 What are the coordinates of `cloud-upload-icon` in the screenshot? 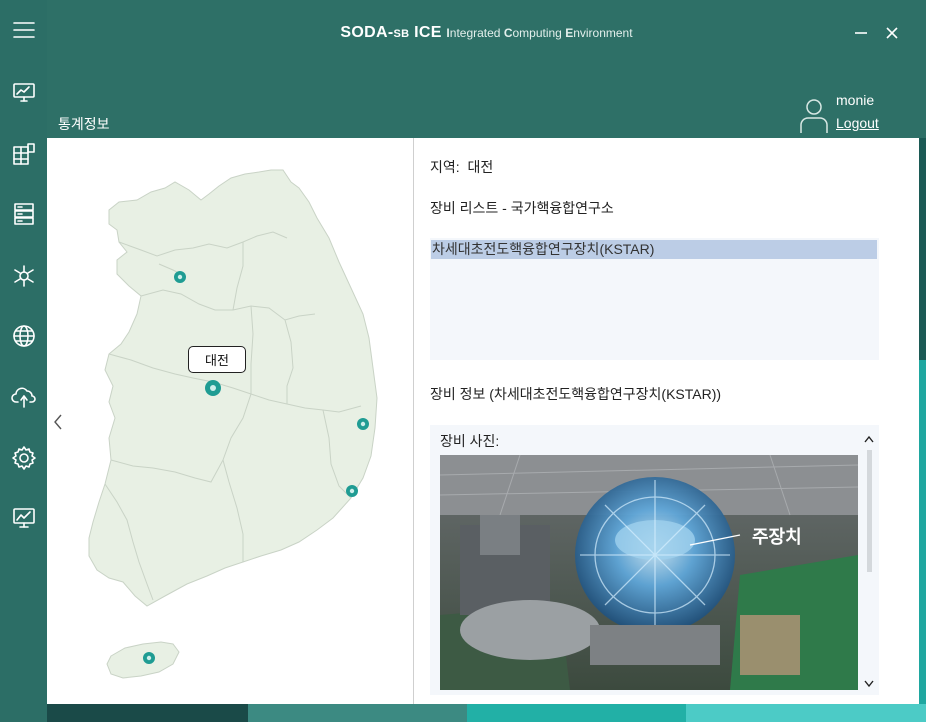 It's located at (24, 397).